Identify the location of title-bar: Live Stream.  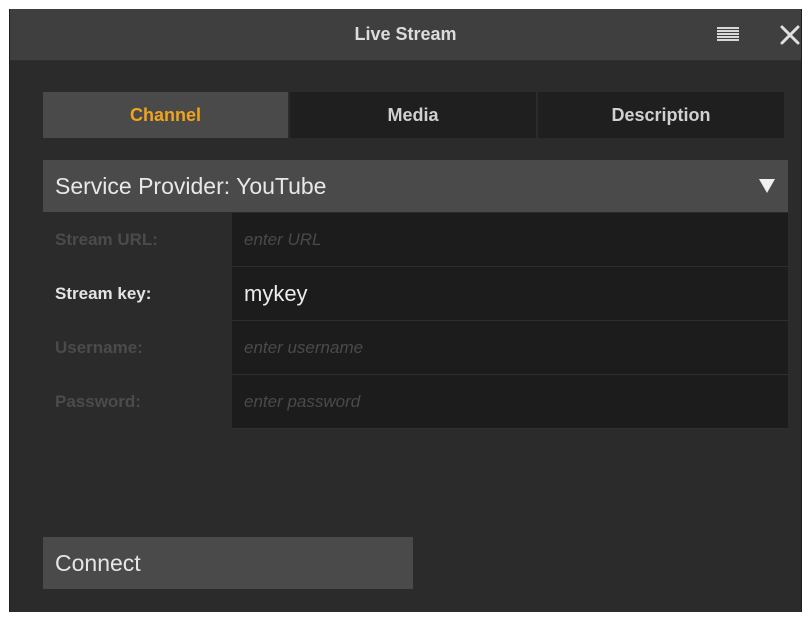
(405, 35).